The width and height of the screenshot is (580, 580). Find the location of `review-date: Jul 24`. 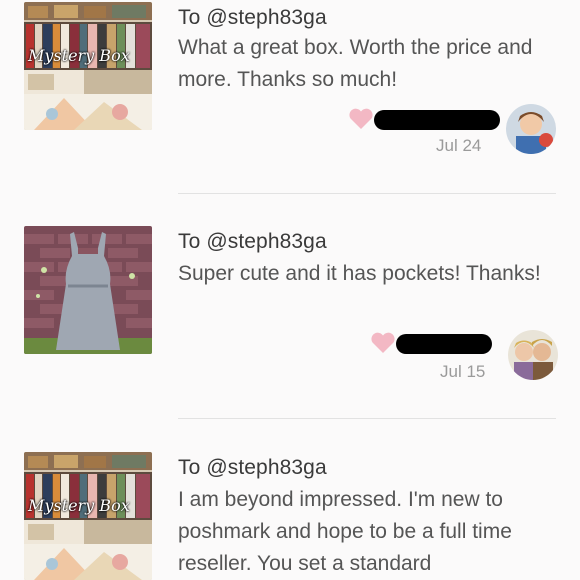

review-date: Jul 24 is located at coordinates (459, 145).